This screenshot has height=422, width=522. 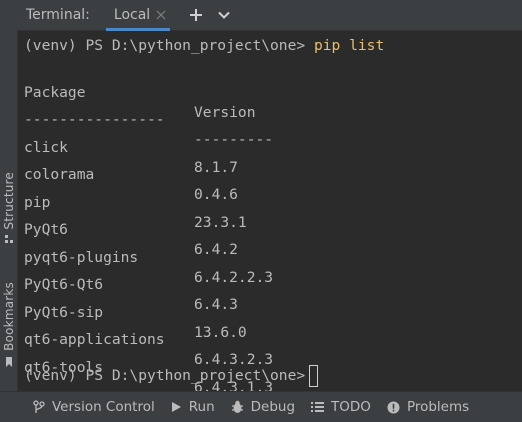 What do you see at coordinates (131, 284) in the screenshot?
I see `table-row: PyQt6-Qt6 6.4.3` at bounding box center [131, 284].